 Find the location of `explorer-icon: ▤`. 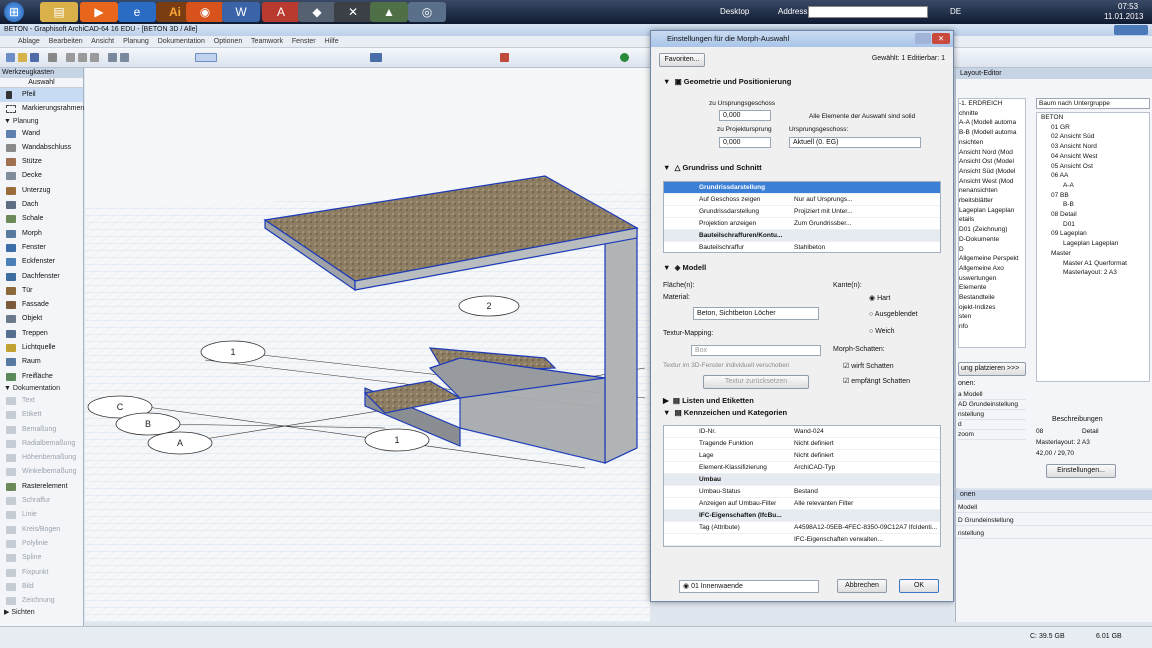

explorer-icon: ▤ is located at coordinates (59, 12).